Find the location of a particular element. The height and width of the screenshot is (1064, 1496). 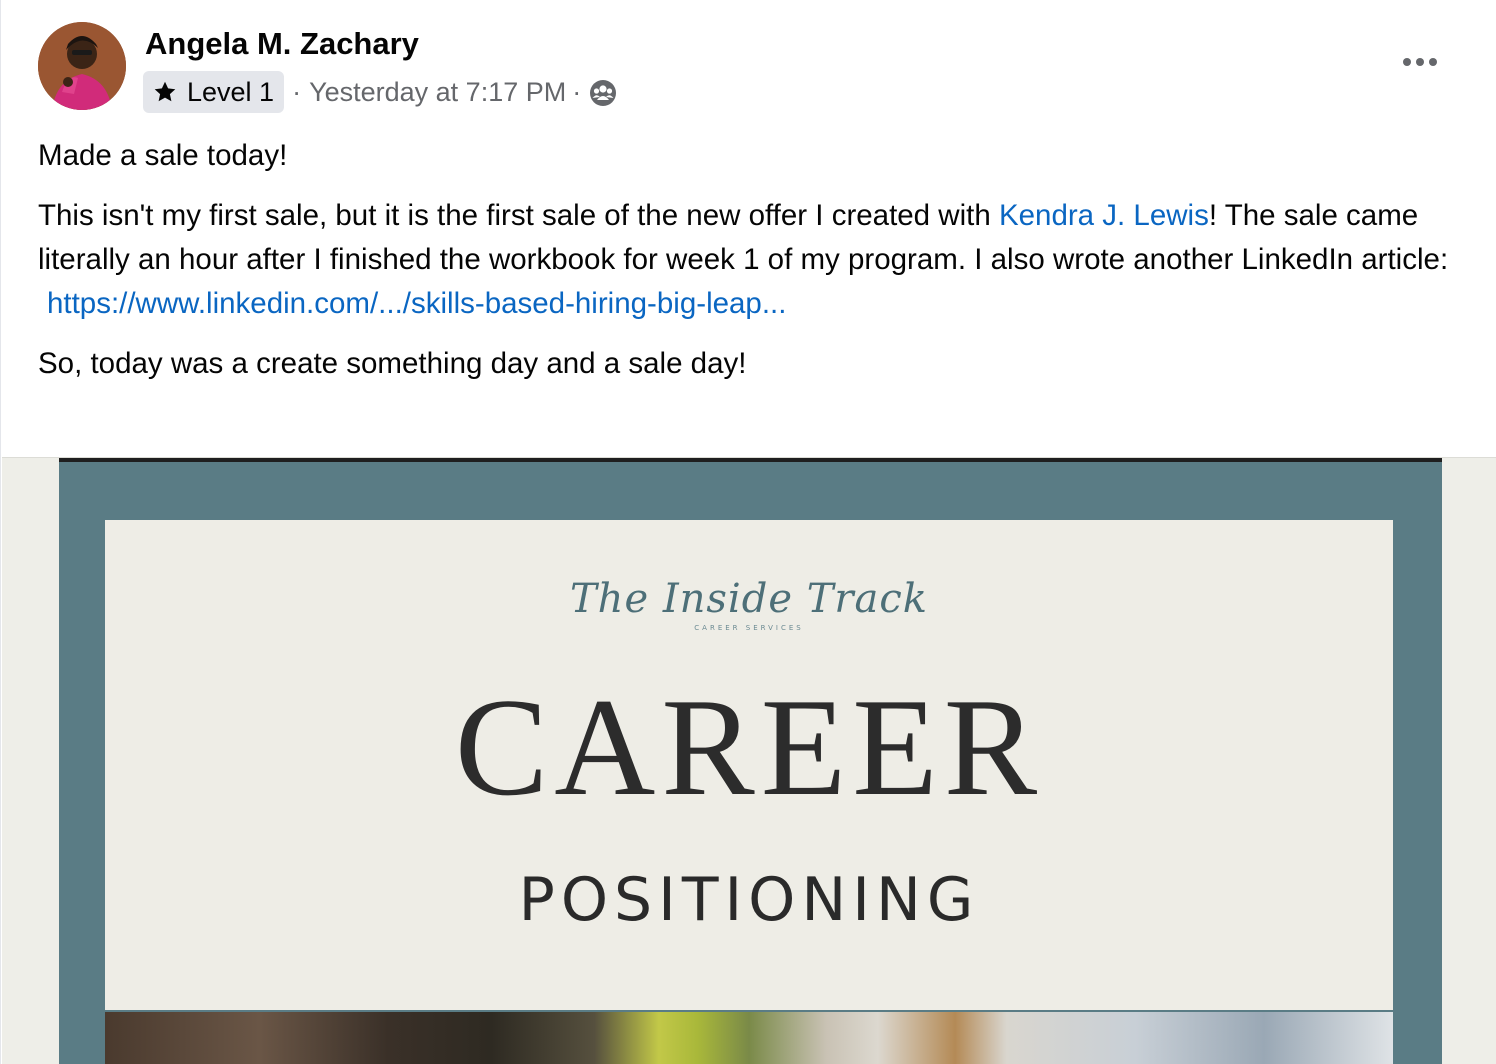

brand-logo-subtext: CAREER SERVICES is located at coordinates (749, 628).